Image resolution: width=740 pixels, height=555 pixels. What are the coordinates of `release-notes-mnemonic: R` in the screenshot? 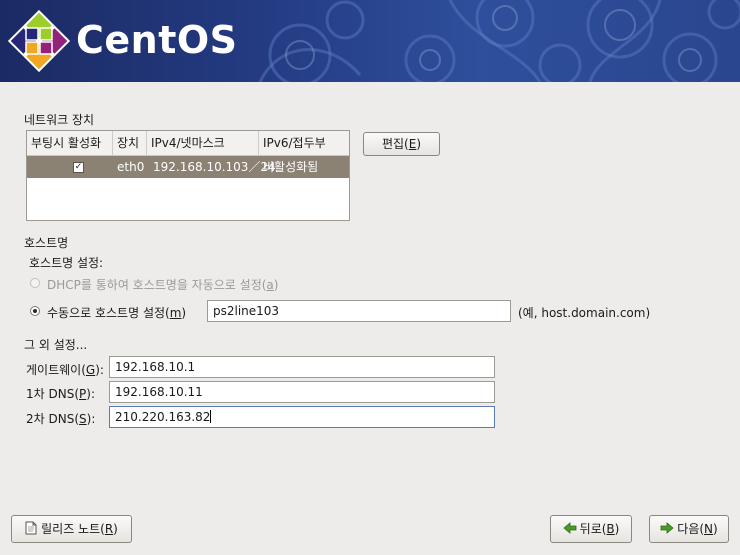 It's located at (109, 529).